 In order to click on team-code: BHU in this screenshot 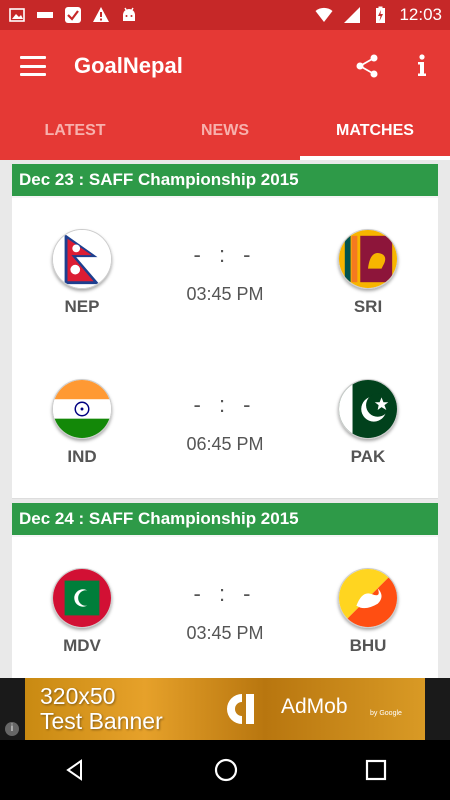, I will do `click(368, 645)`.